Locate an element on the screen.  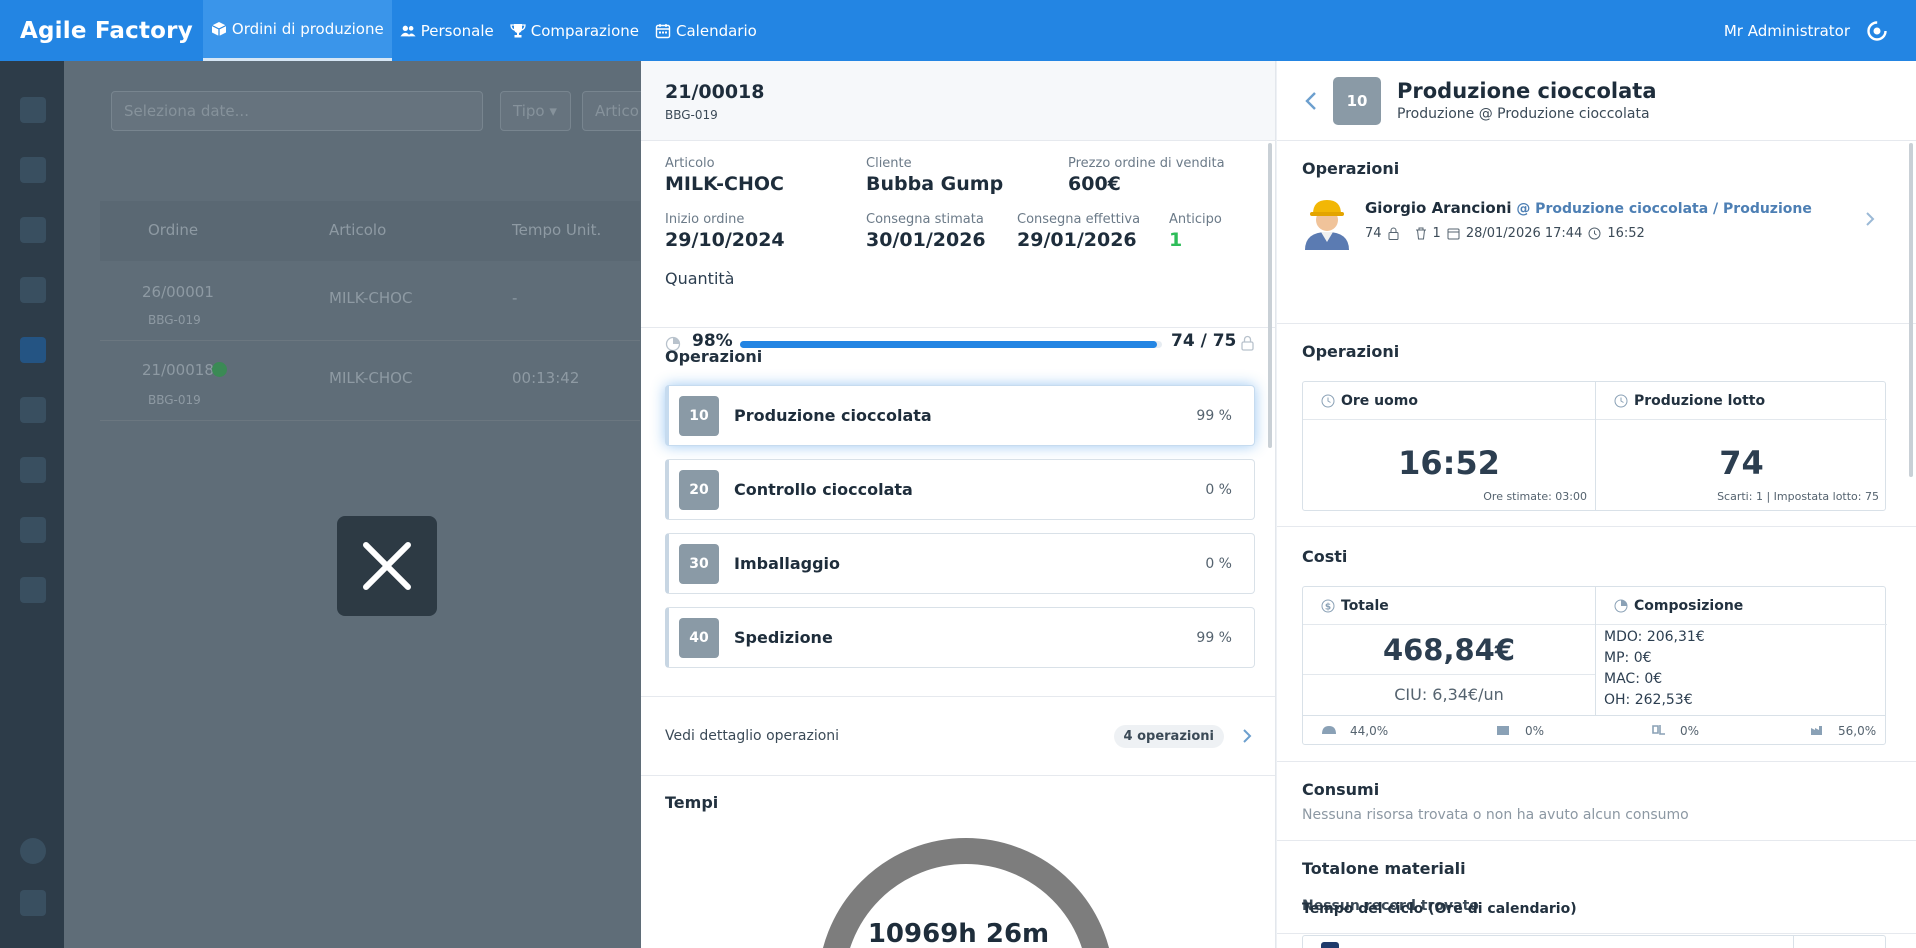
operation-subtitle: Produzione @ Produzione cioccolata is located at coordinates (1523, 114).